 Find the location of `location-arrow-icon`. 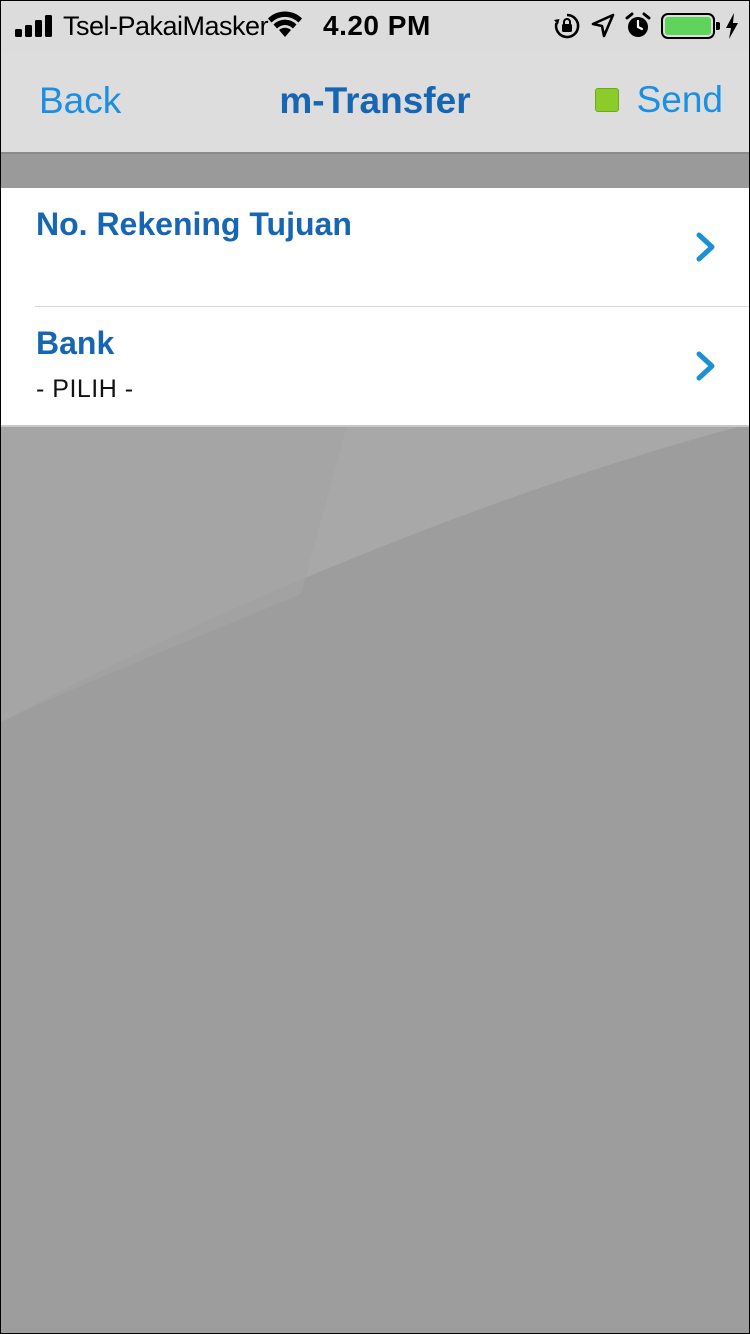

location-arrow-icon is located at coordinates (603, 25).